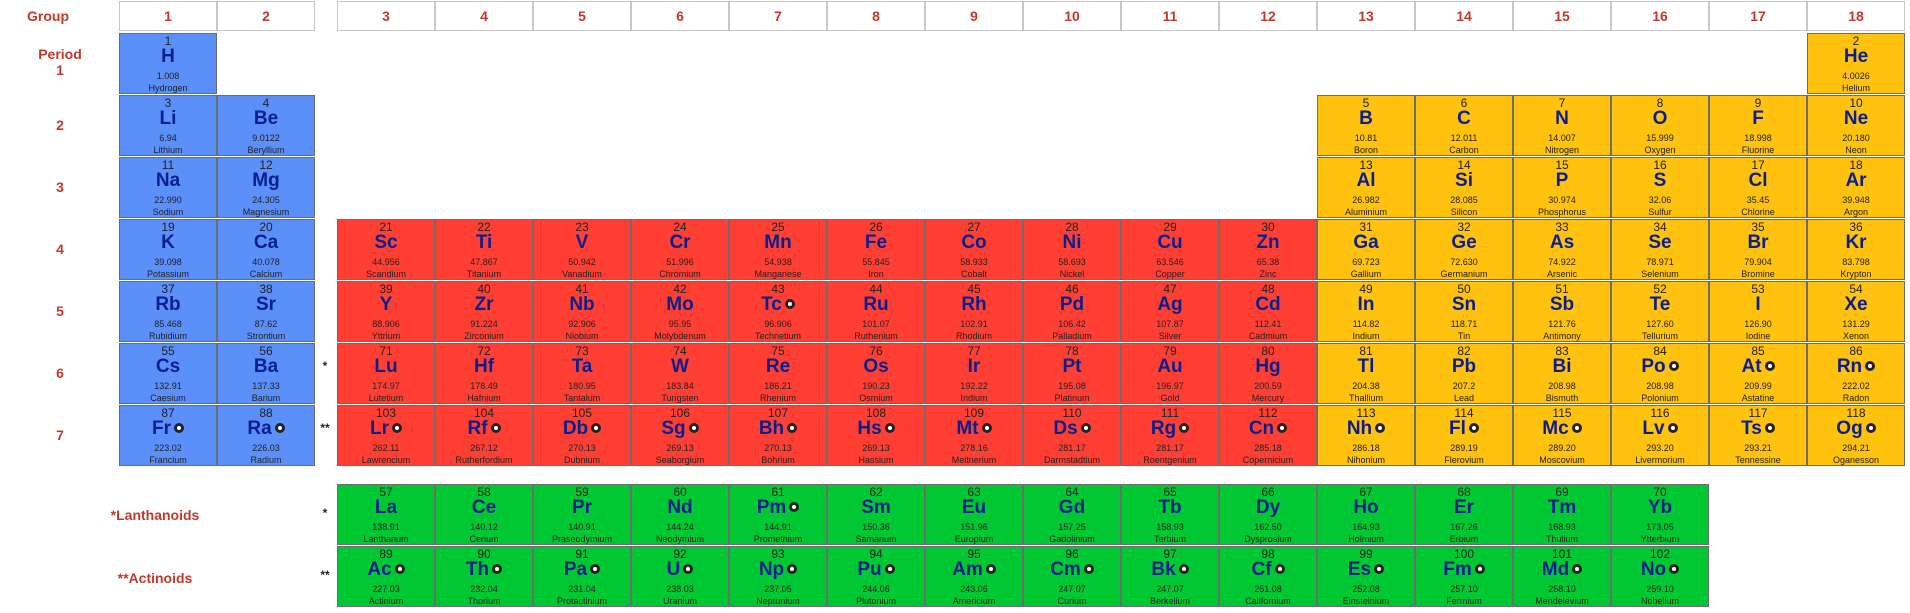 Image resolution: width=1910 pixels, height=613 pixels. I want to click on element-cell-oxygen: 8 O 15.999 Oxygen, so click(1660, 125).